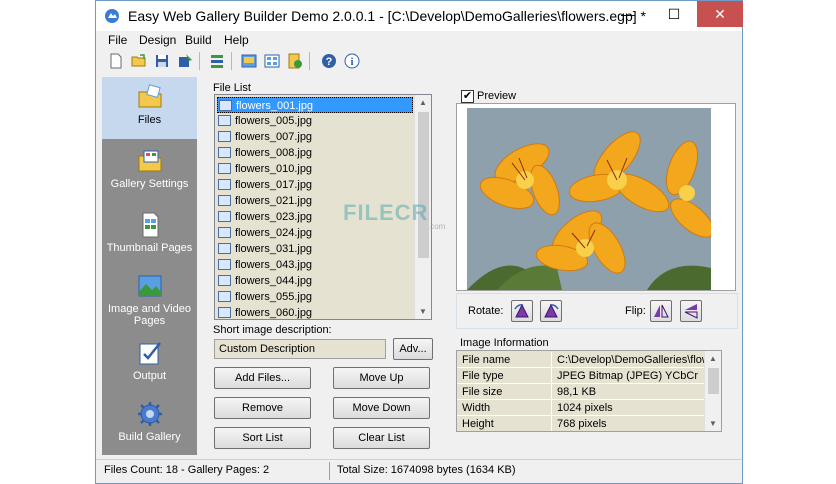 The width and height of the screenshot is (836, 484). What do you see at coordinates (149, 175) in the screenshot?
I see `nav-item-gallery-settings: Gallery Settings` at bounding box center [149, 175].